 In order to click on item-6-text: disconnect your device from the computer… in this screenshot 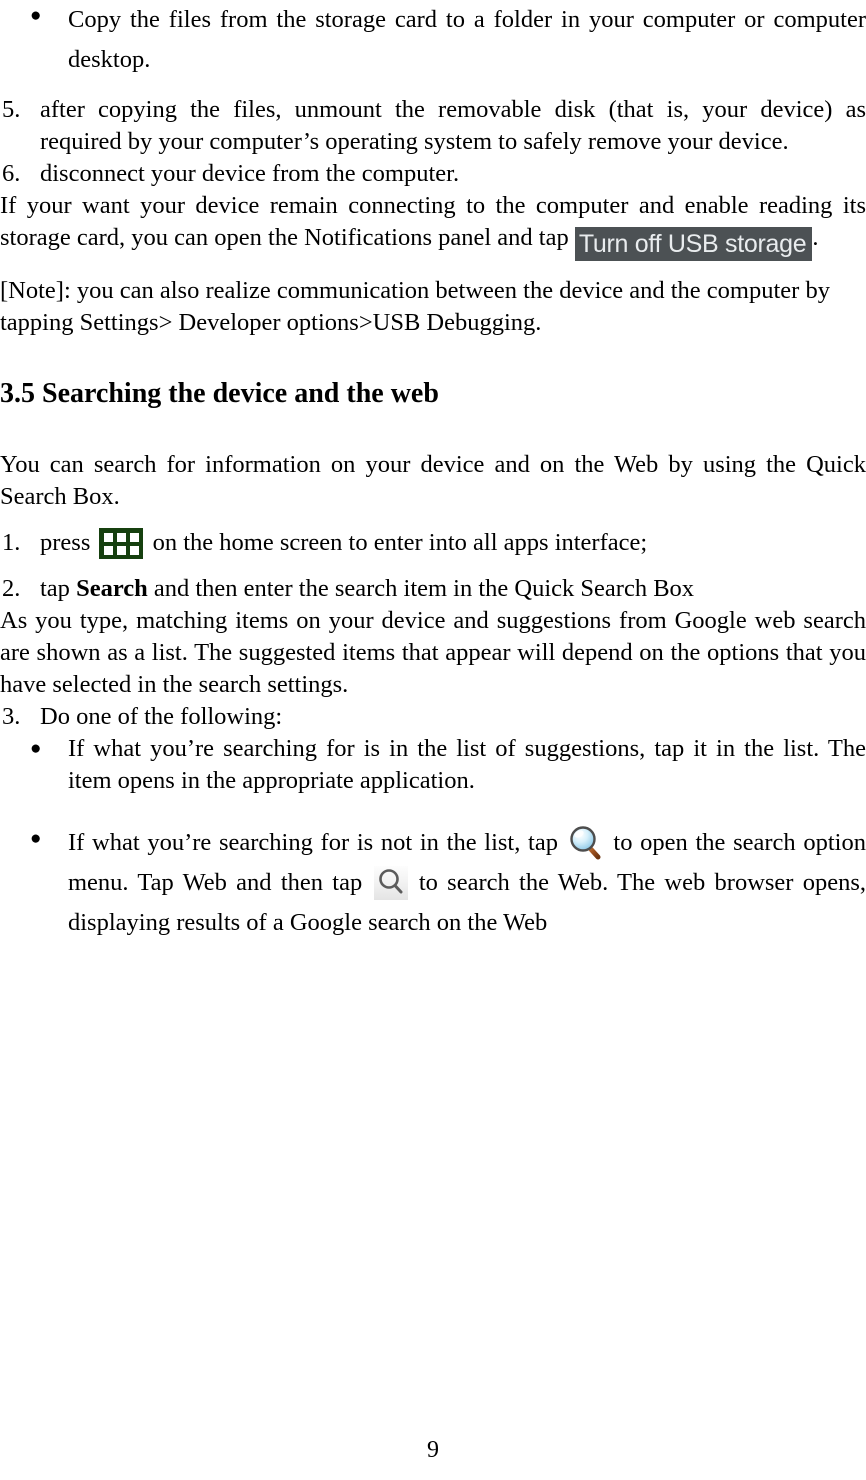, I will do `click(250, 173)`.